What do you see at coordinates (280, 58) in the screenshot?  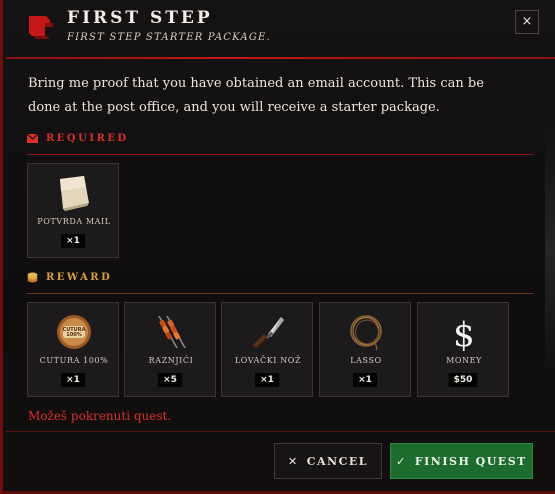 I see `header-divider` at bounding box center [280, 58].